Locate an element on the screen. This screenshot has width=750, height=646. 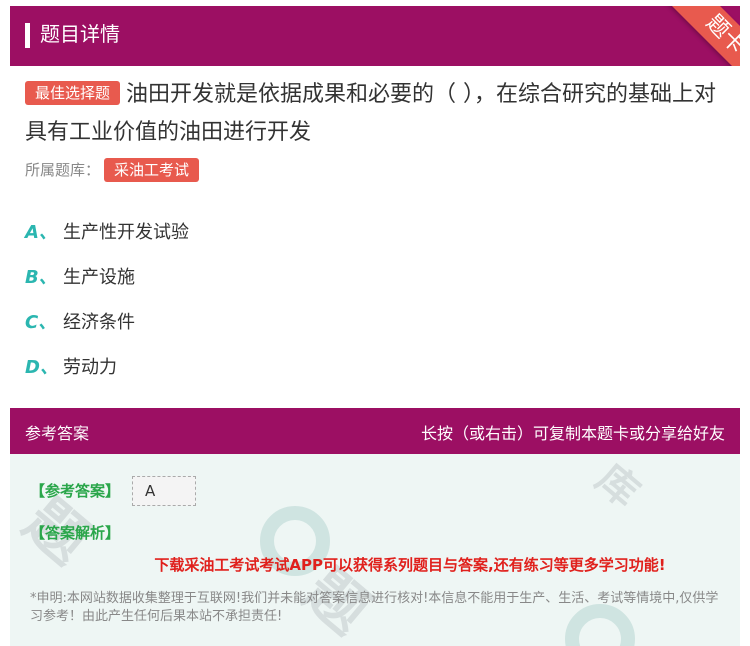
share-hint: 长按（或右击）可复制本题卡或分享给好友 is located at coordinates (572, 433).